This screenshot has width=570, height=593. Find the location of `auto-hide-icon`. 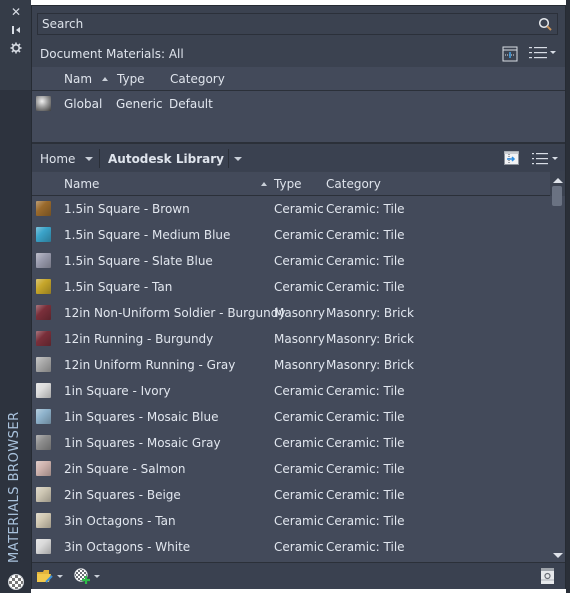

auto-hide-icon is located at coordinates (16, 30).